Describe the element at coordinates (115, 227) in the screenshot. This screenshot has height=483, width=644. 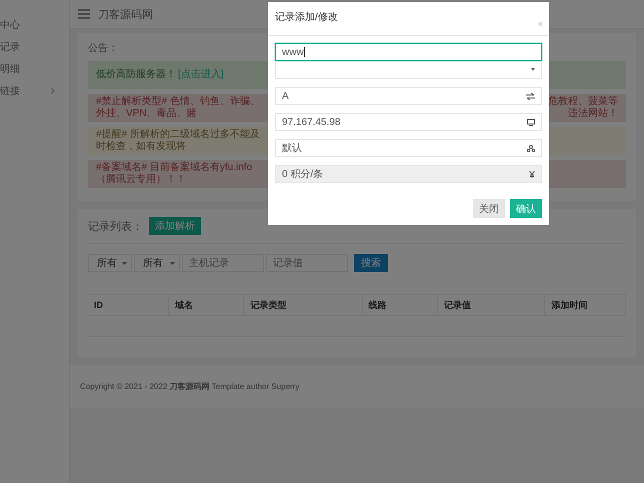
I see `card-title: 记录列表：` at that location.